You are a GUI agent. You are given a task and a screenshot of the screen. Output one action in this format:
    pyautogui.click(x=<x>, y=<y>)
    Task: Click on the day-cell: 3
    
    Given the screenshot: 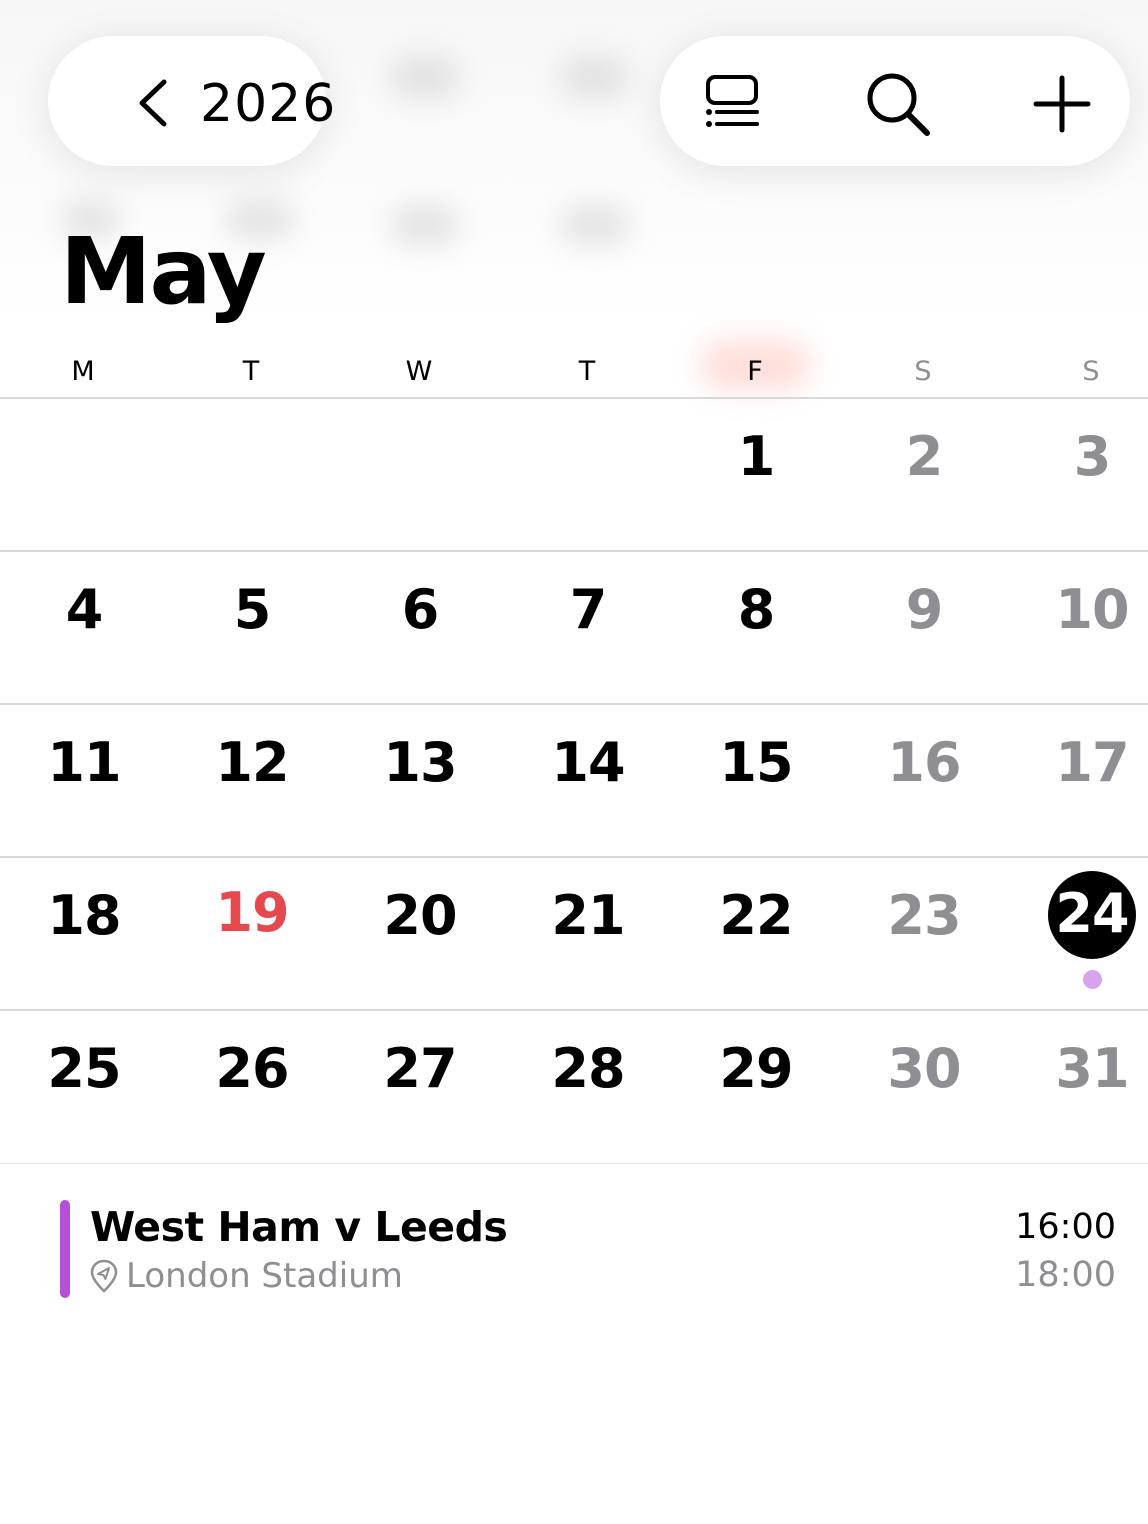 What is the action you would take?
    pyautogui.click(x=1090, y=457)
    